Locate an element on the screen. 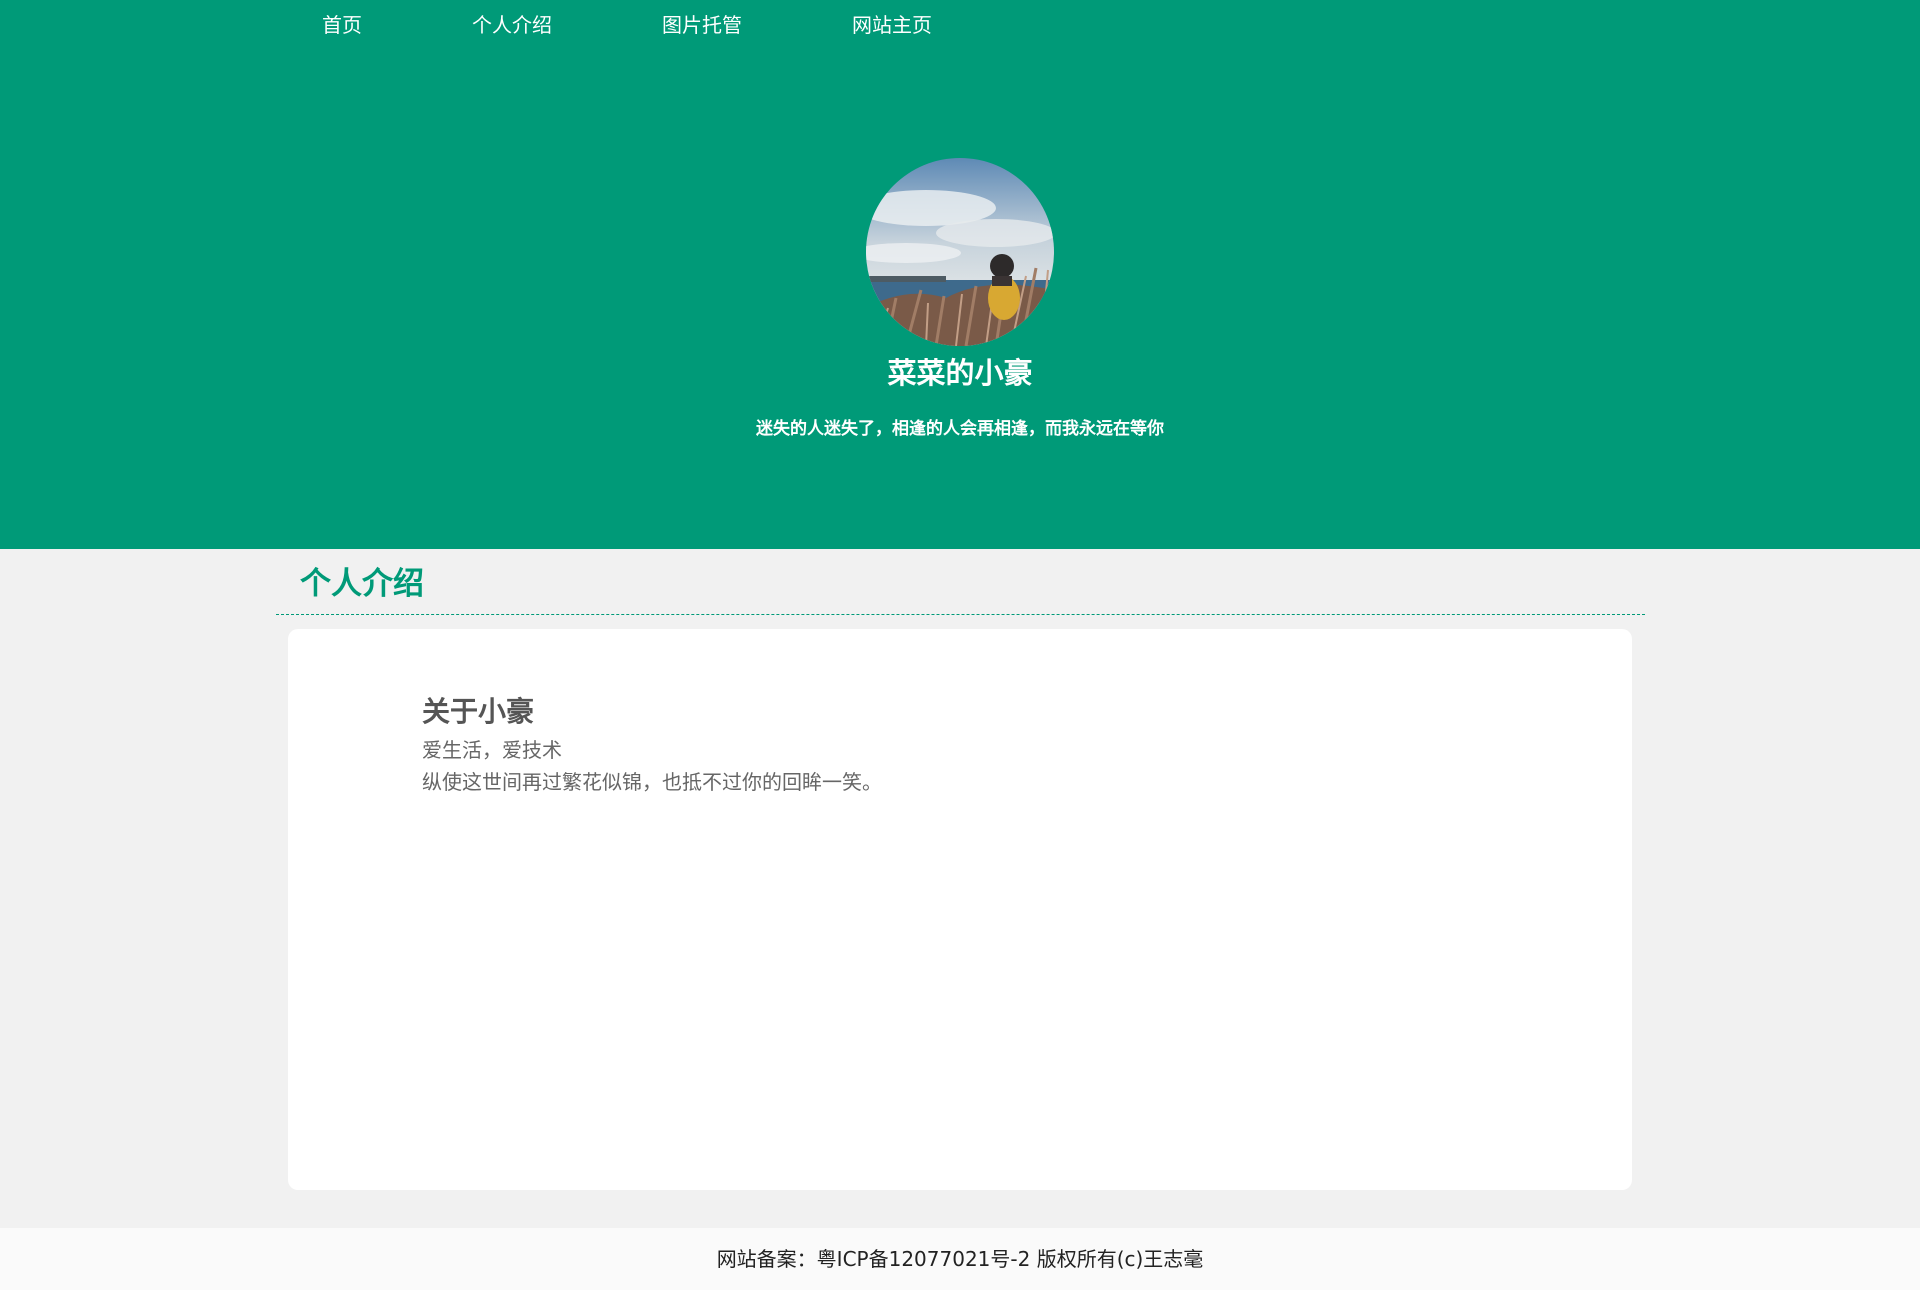 This screenshot has height=1290, width=1920. about-title: 关于小豪 is located at coordinates (478, 711).